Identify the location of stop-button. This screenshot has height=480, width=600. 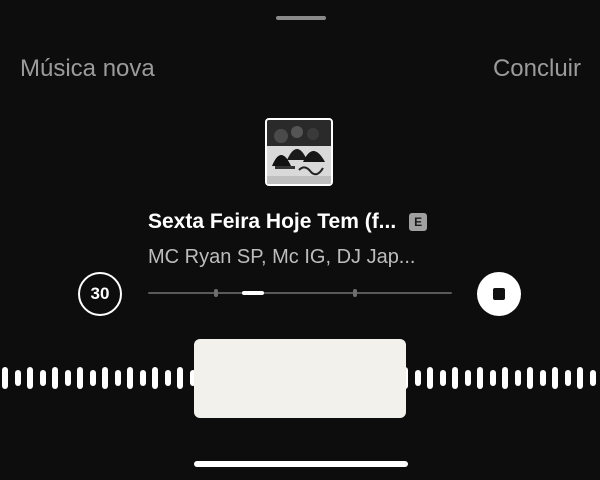
(499, 294).